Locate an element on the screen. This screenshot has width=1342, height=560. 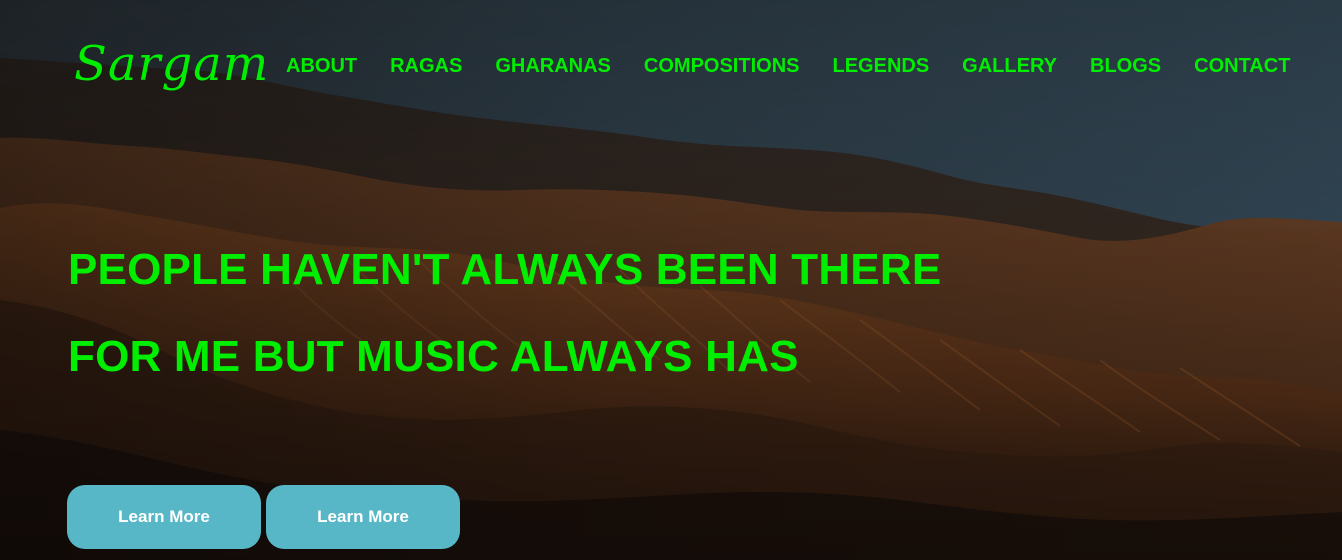
nav-link-contact: CONTACT is located at coordinates (1242, 66).